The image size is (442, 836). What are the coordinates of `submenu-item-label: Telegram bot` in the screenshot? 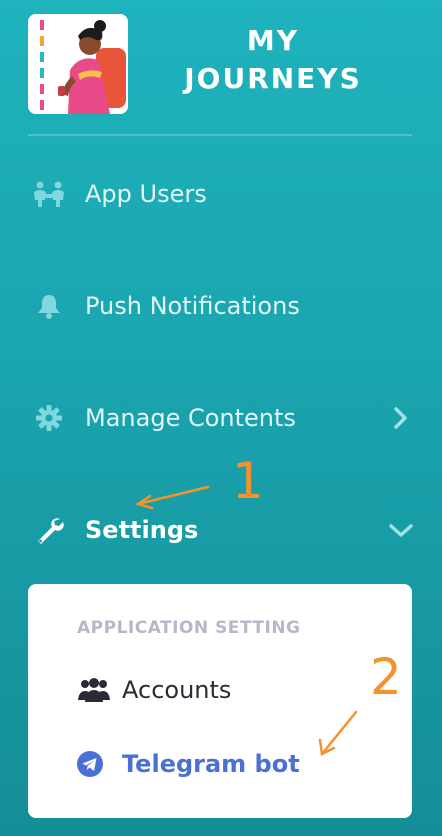 It's located at (211, 764).